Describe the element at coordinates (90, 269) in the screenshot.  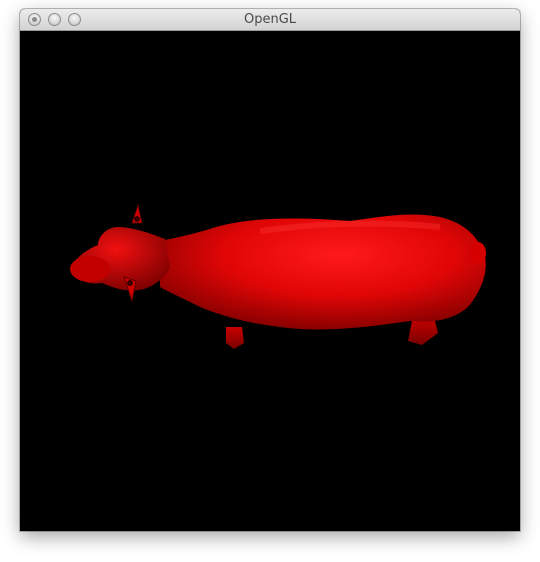
I see `cow-snout` at that location.